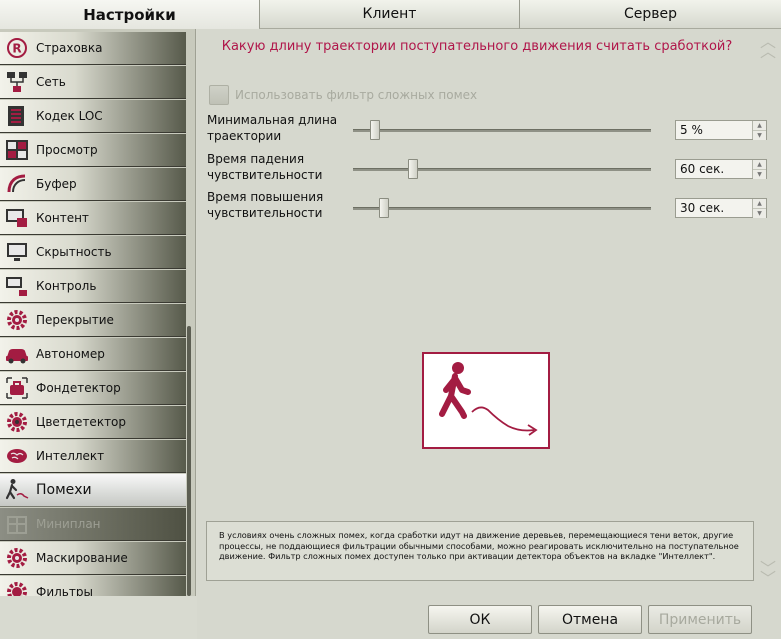 The image size is (781, 639). What do you see at coordinates (502, 169) in the screenshot?
I see `fall-time-slider` at bounding box center [502, 169].